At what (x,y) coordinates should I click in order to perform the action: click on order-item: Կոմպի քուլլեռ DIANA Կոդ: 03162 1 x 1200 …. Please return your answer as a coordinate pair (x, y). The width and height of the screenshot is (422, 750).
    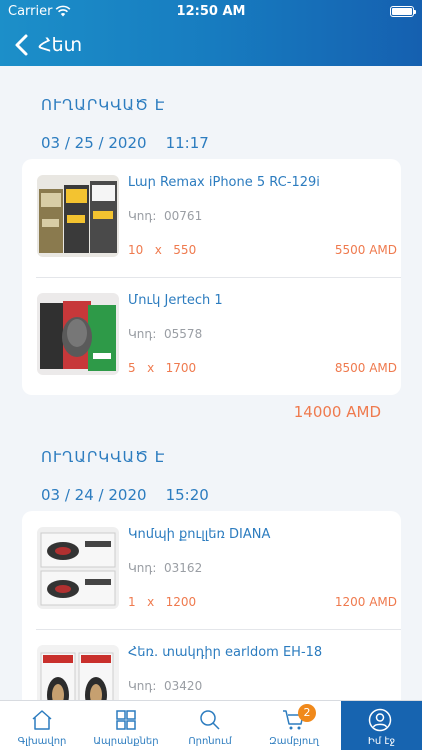
    Looking at the image, I should click on (211, 570).